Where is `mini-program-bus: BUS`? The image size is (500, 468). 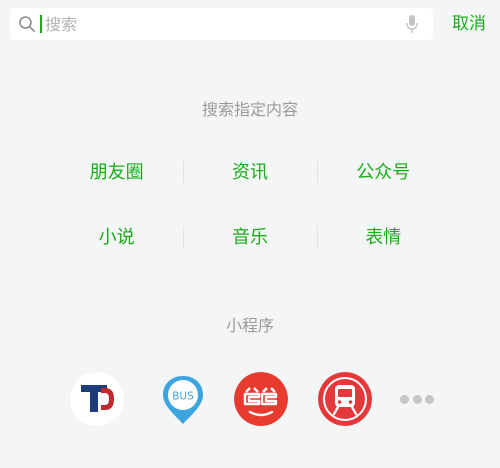
mini-program-bus: BUS is located at coordinates (183, 399).